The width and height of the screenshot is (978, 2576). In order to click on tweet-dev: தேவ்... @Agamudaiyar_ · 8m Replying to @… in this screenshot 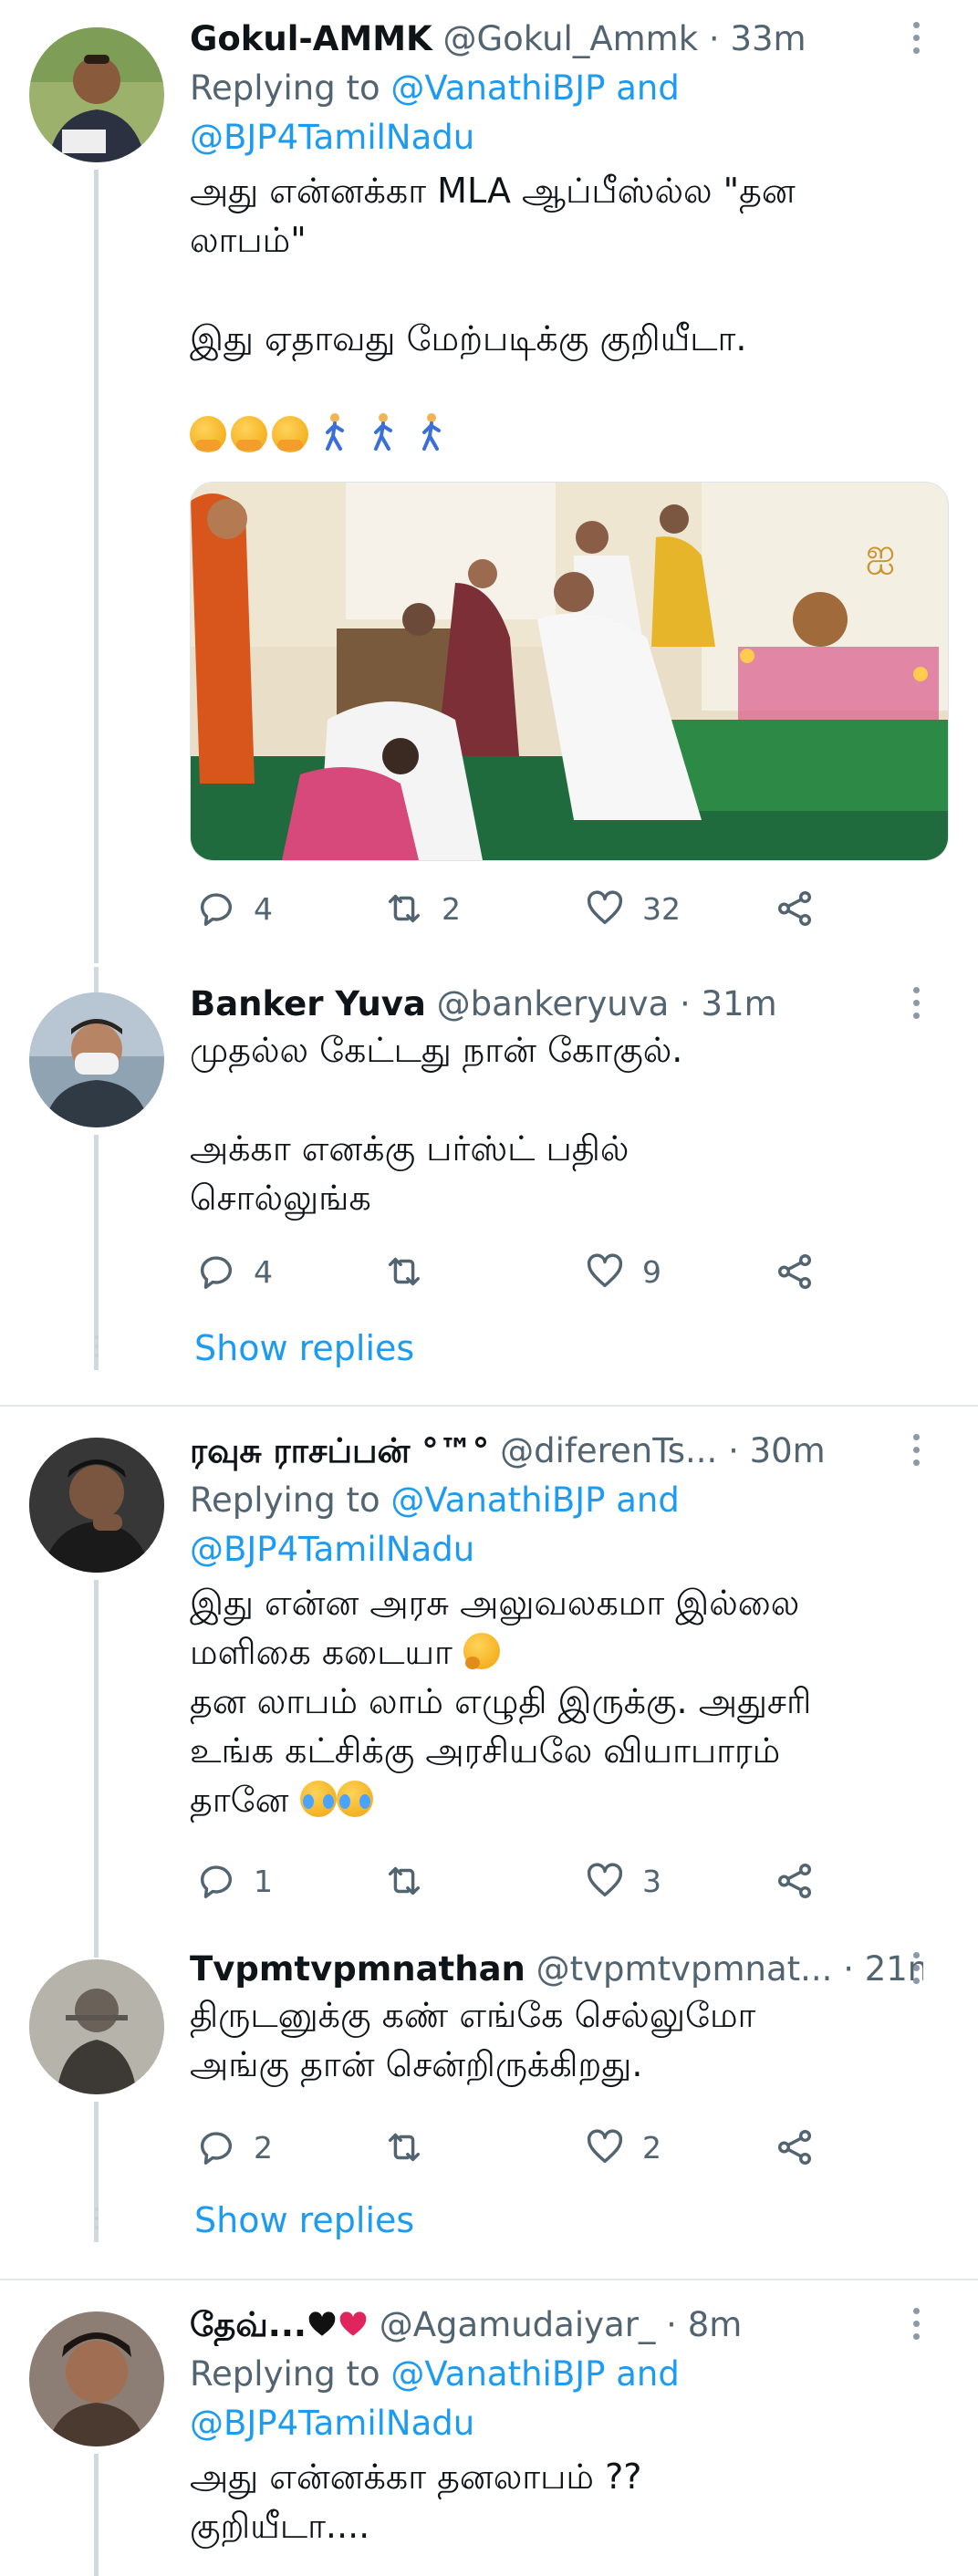, I will do `click(489, 2428)`.